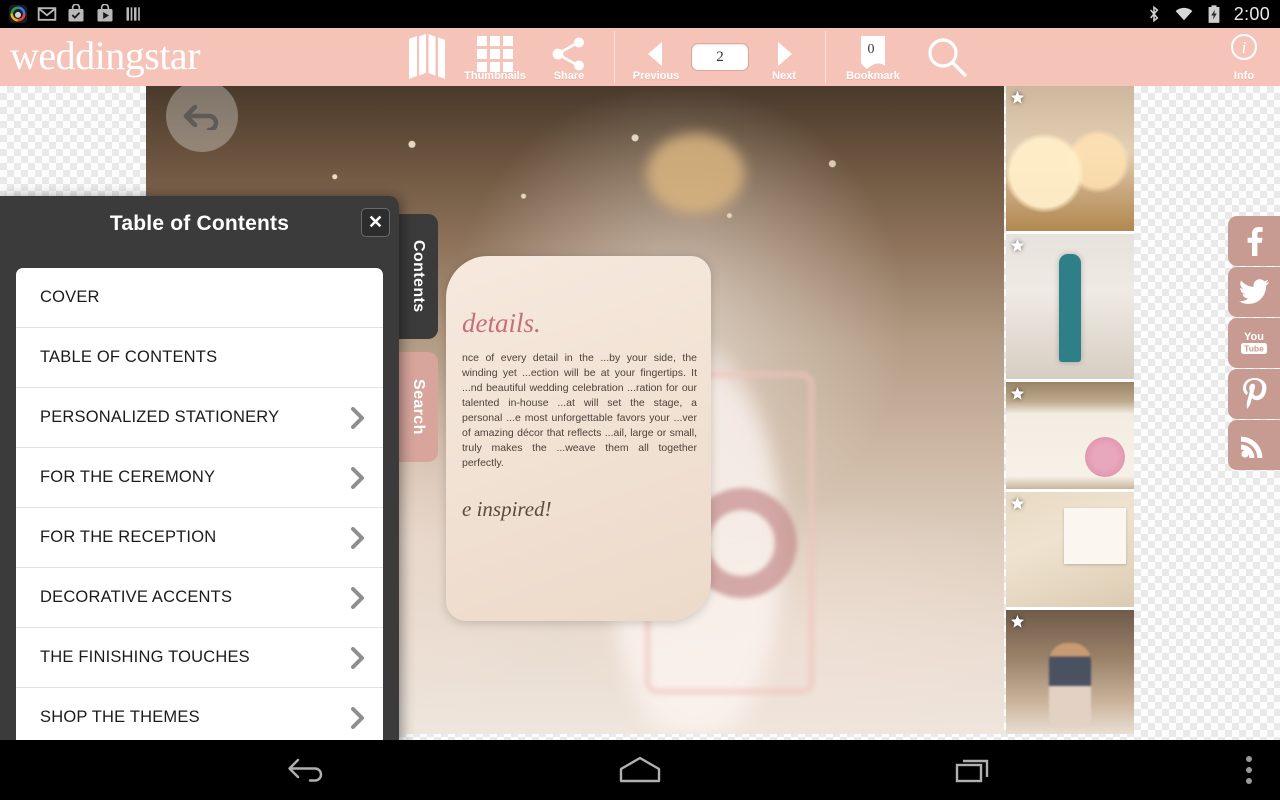  I want to click on svg-text: You, so click(1254, 337).